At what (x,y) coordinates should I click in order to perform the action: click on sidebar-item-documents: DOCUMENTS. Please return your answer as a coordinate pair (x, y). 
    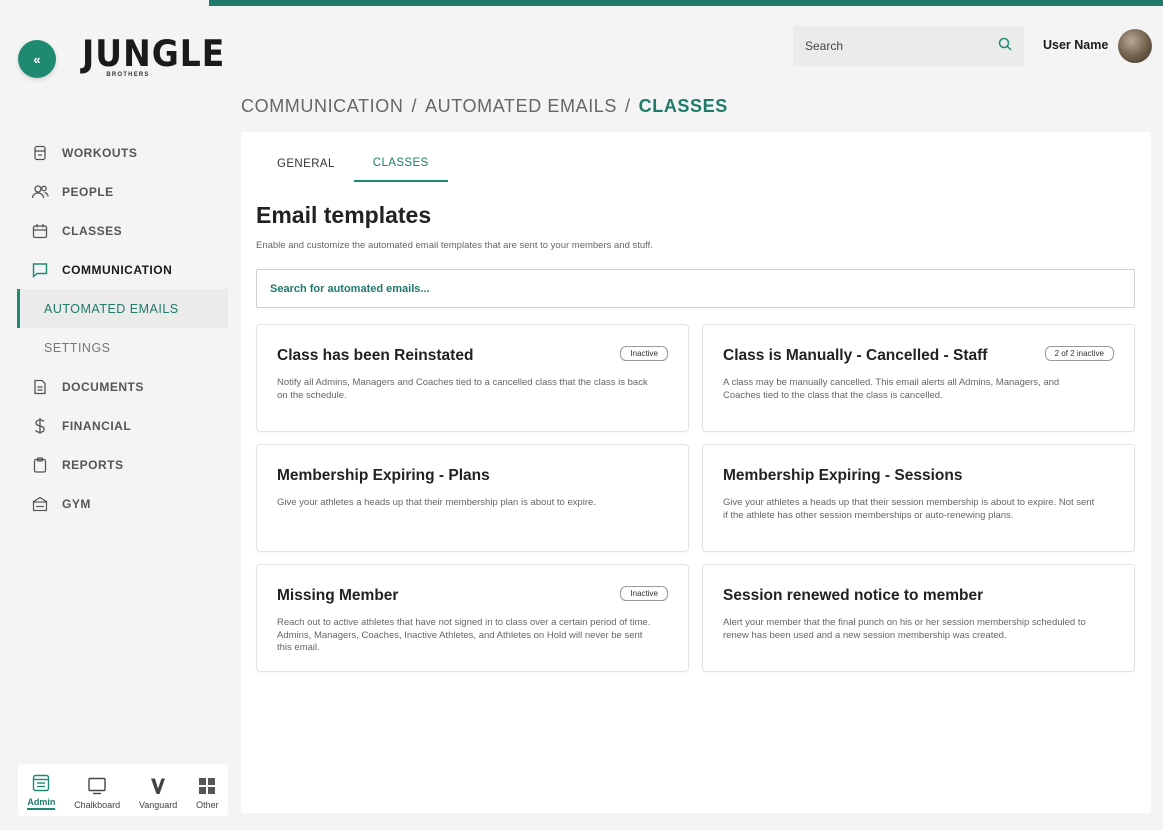
    Looking at the image, I should click on (117, 386).